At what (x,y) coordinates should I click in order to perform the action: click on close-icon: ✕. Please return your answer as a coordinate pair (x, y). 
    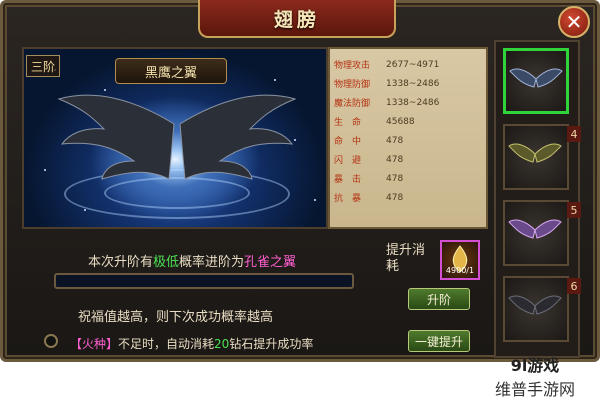
    Looking at the image, I should click on (574, 22).